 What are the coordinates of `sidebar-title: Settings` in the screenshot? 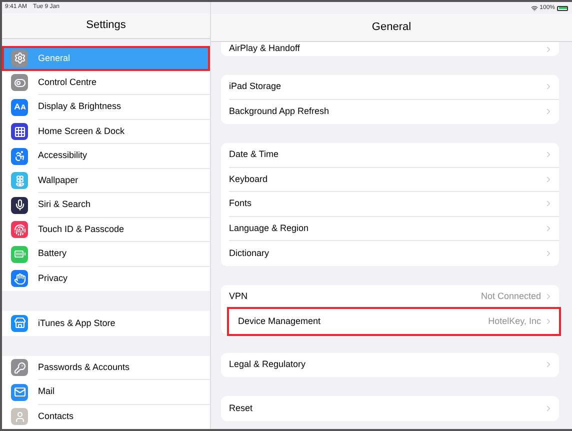 It's located at (106, 26).